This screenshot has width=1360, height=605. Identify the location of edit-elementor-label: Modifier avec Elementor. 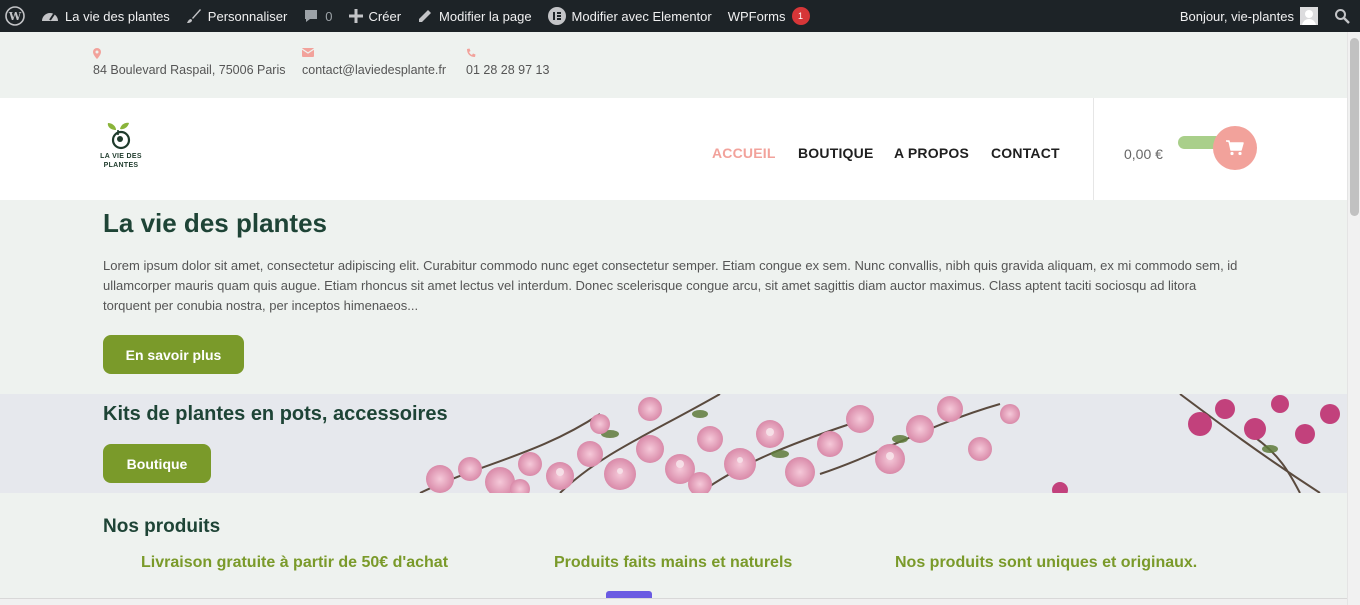
(641, 16).